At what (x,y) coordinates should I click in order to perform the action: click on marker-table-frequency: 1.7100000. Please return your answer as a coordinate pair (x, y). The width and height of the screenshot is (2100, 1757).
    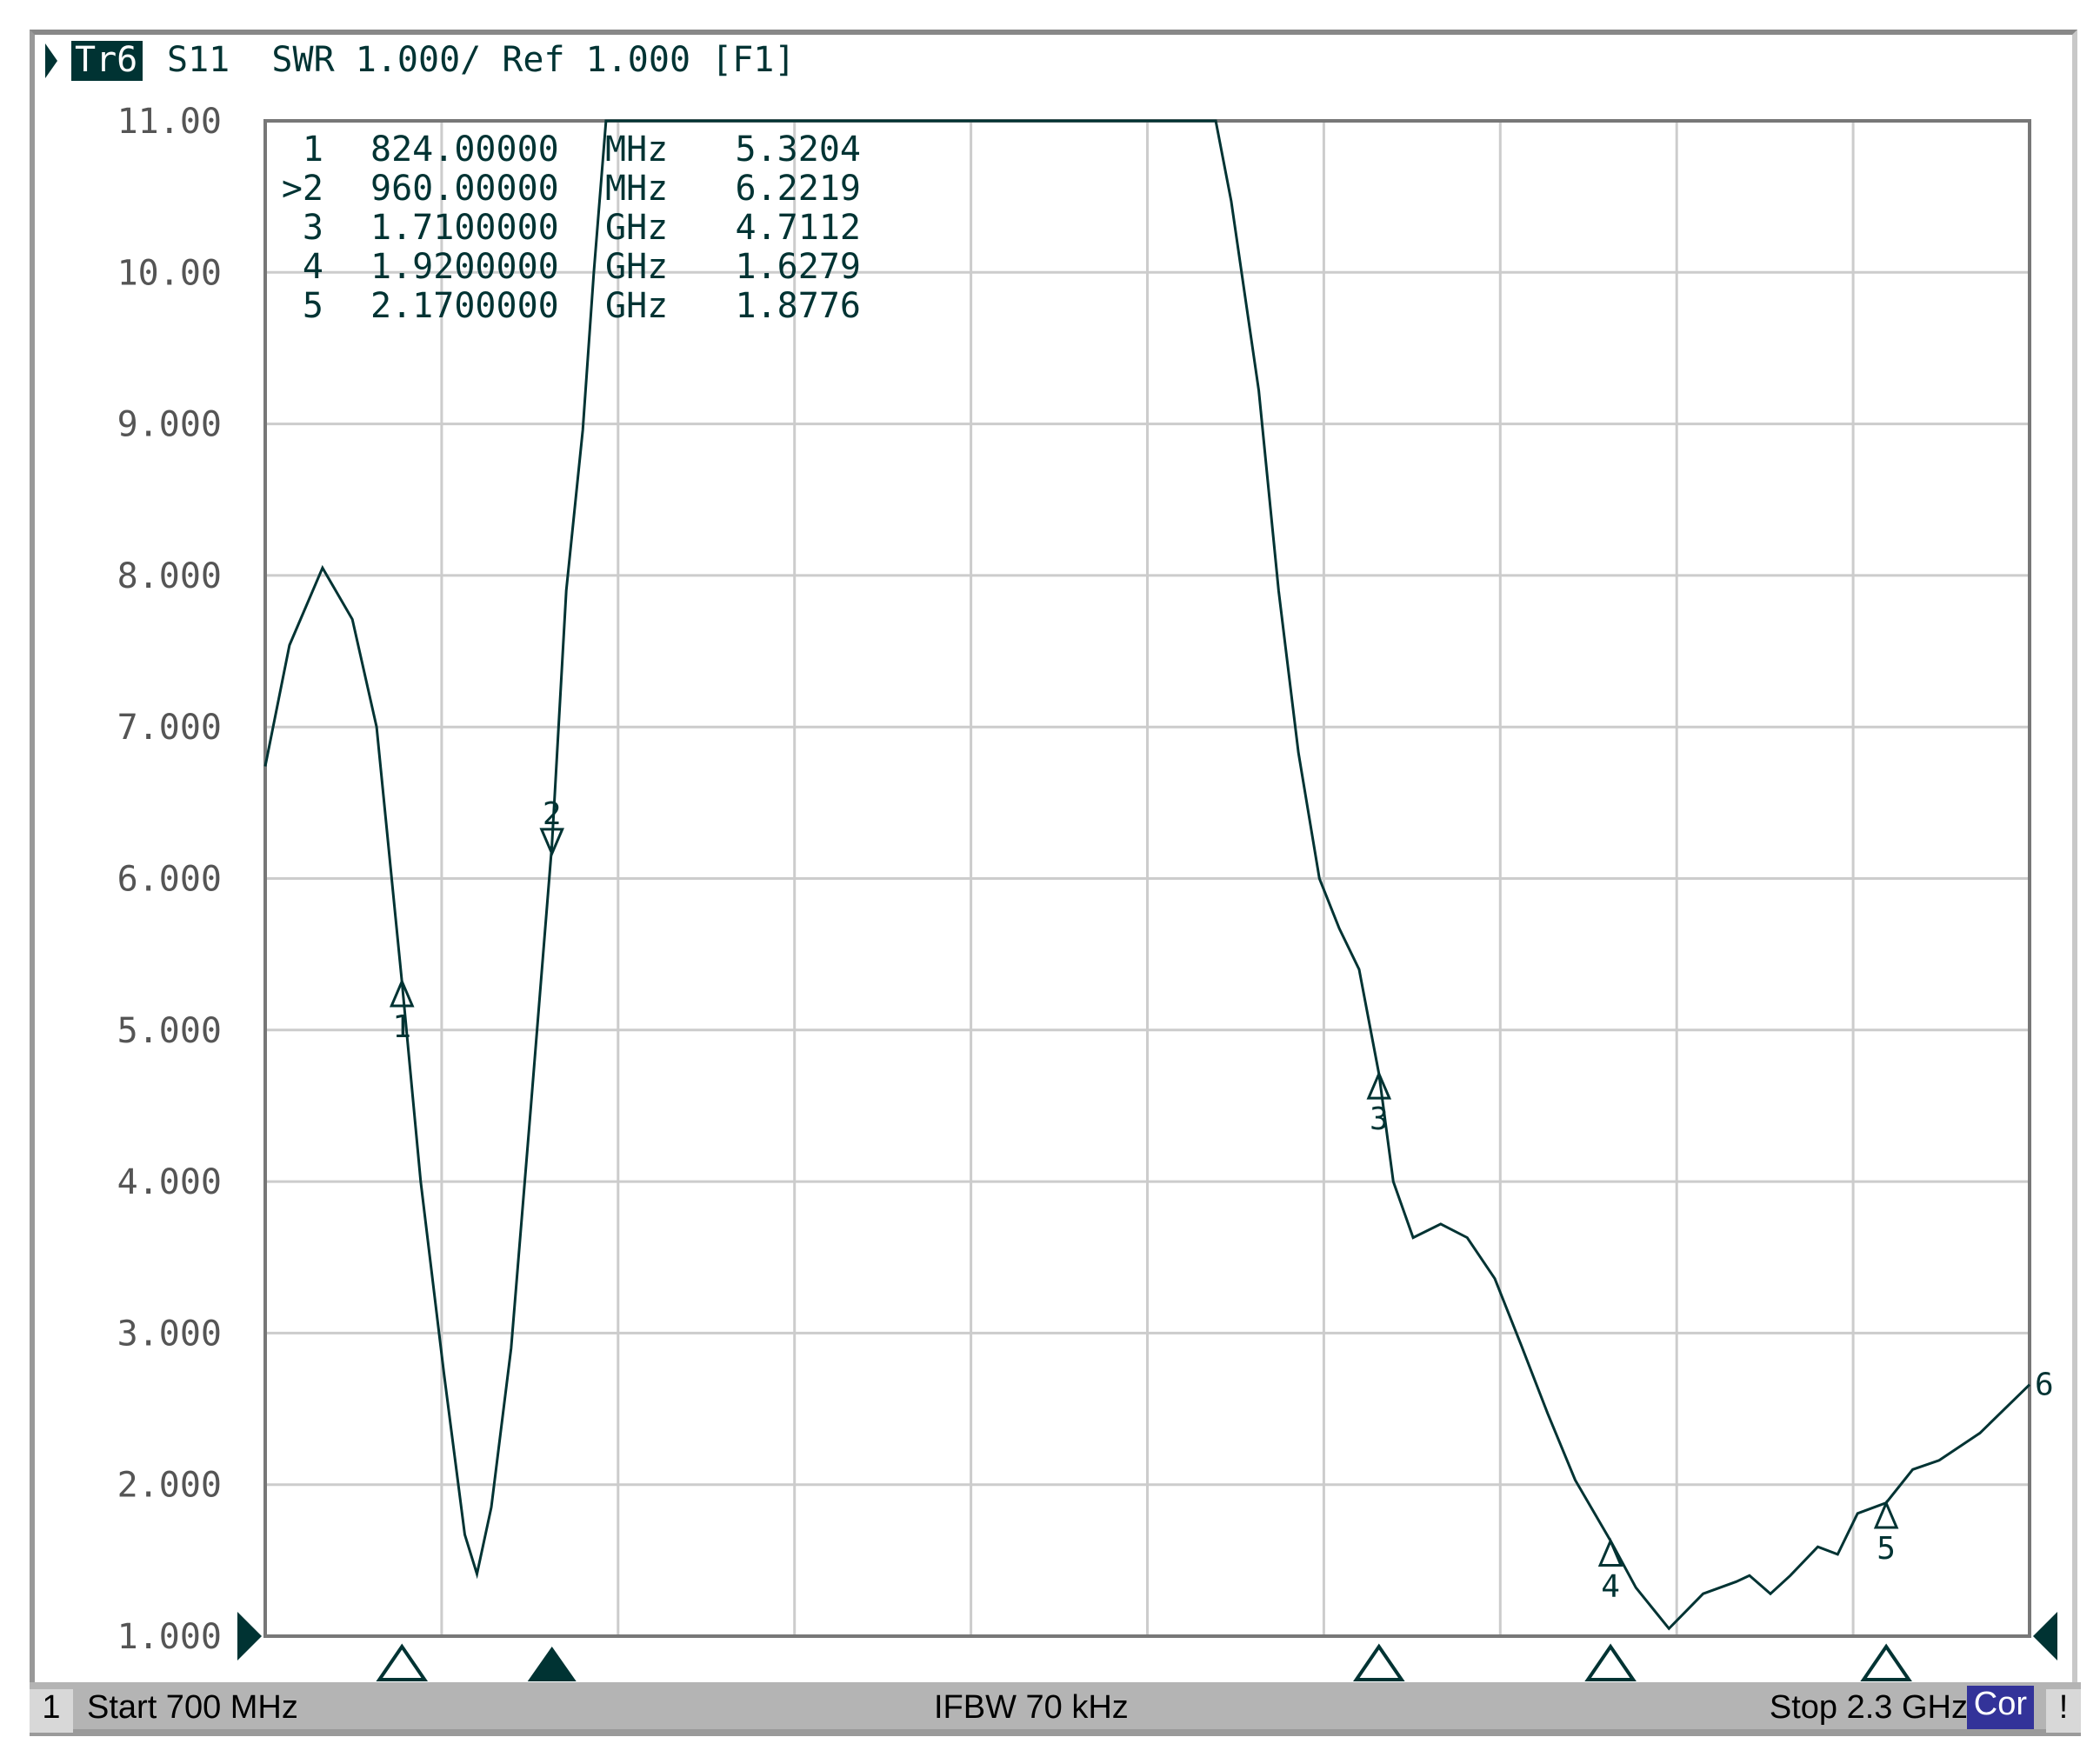
    Looking at the image, I should click on (464, 228).